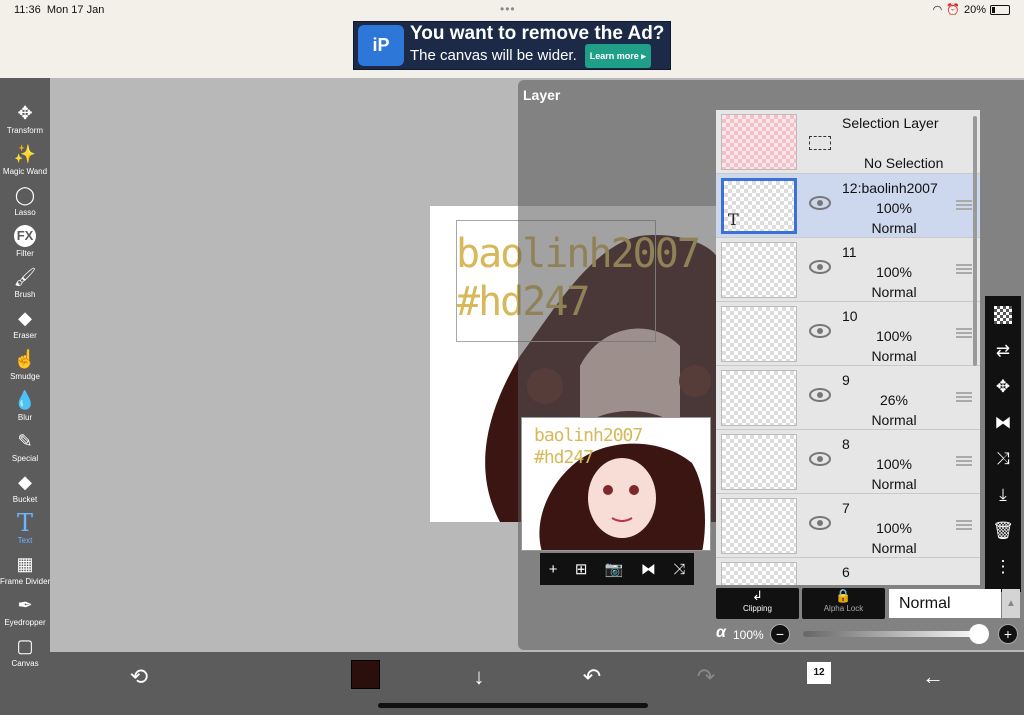  What do you see at coordinates (25, 204) in the screenshot?
I see `tool-lasso: ◯ Lasso` at bounding box center [25, 204].